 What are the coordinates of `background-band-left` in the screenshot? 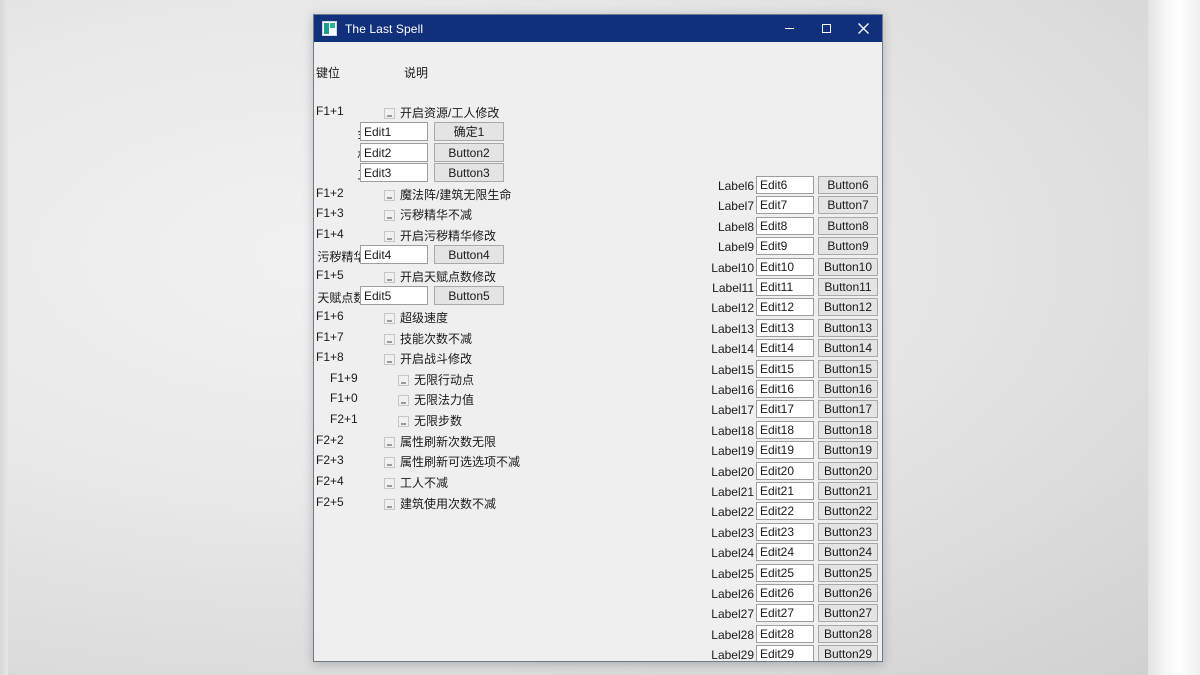 It's located at (4, 337).